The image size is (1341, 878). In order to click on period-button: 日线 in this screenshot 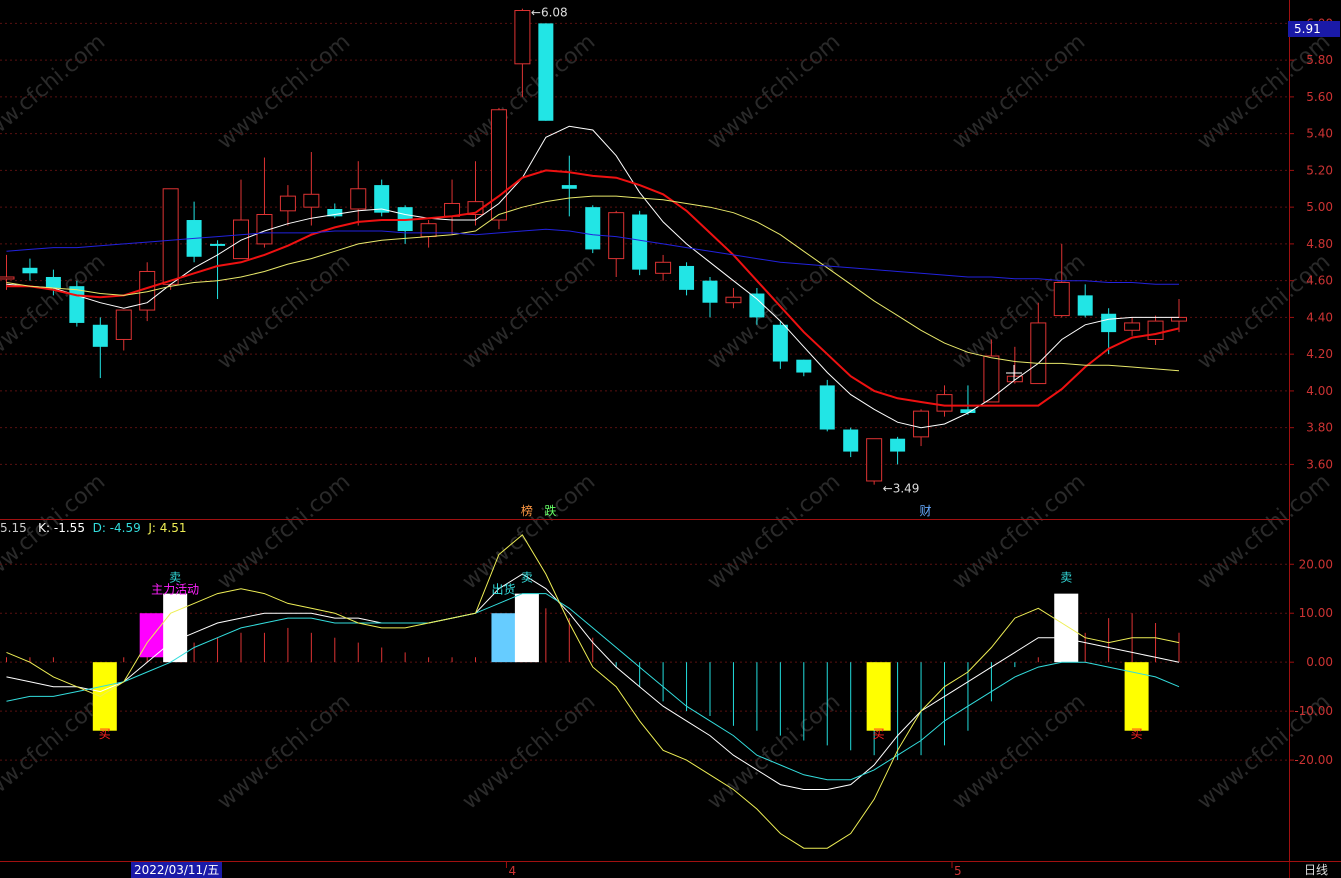, I will do `click(1315, 870)`.